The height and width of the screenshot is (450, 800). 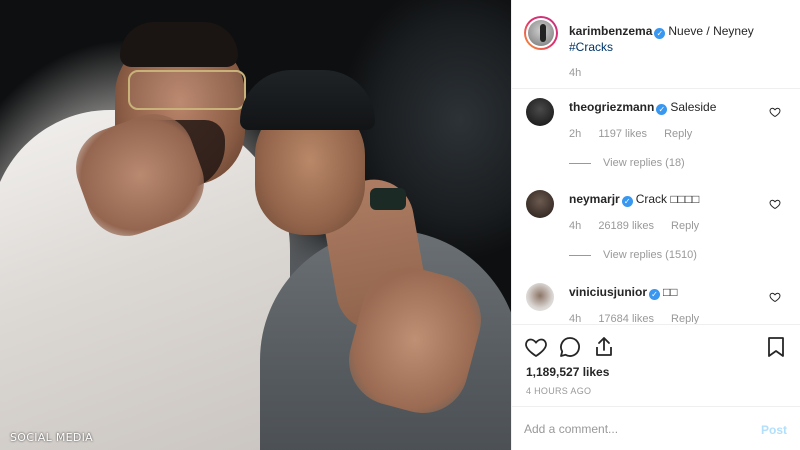 I want to click on comment-likes: 26189 likes, so click(x=626, y=226).